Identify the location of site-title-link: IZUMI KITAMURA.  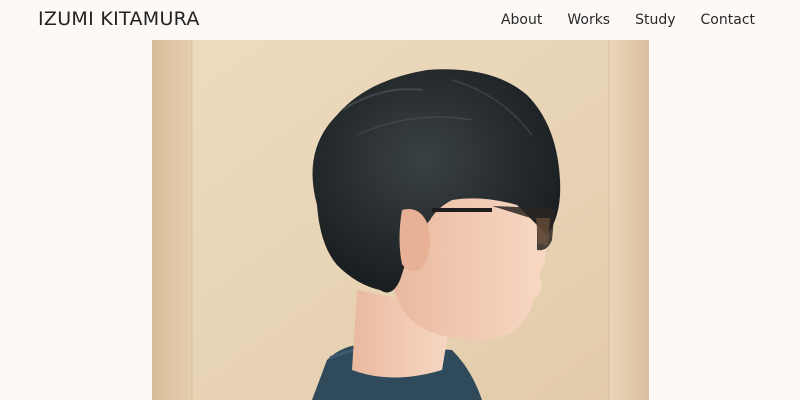
(119, 19).